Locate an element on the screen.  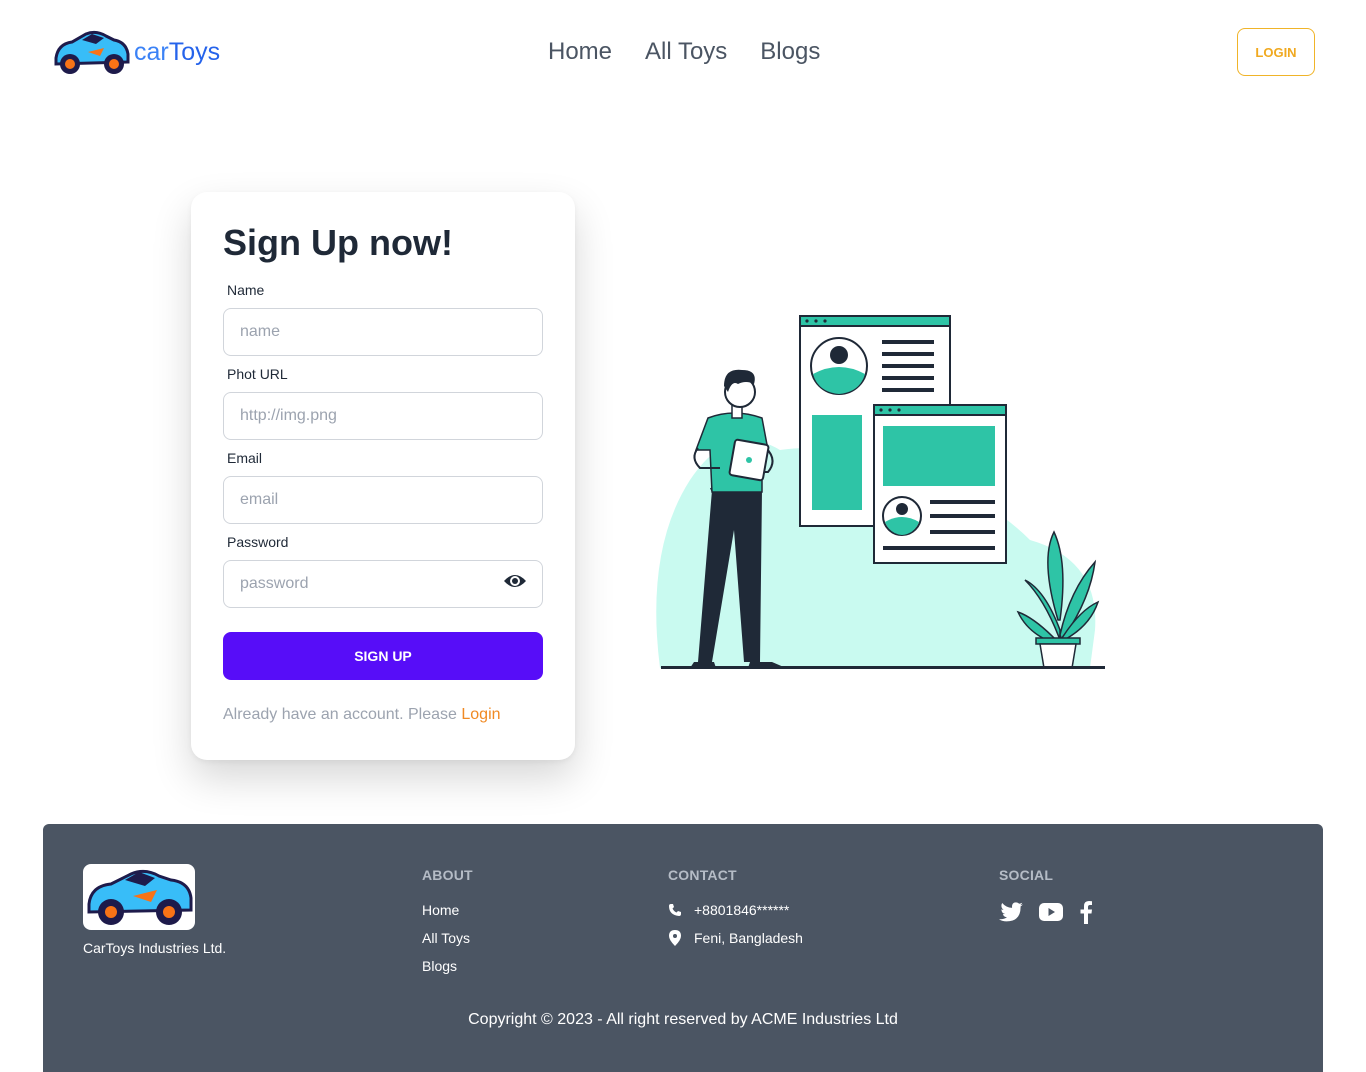
header: carToys Home All Toys Blogs LOGIN is located at coordinates (683, 52).